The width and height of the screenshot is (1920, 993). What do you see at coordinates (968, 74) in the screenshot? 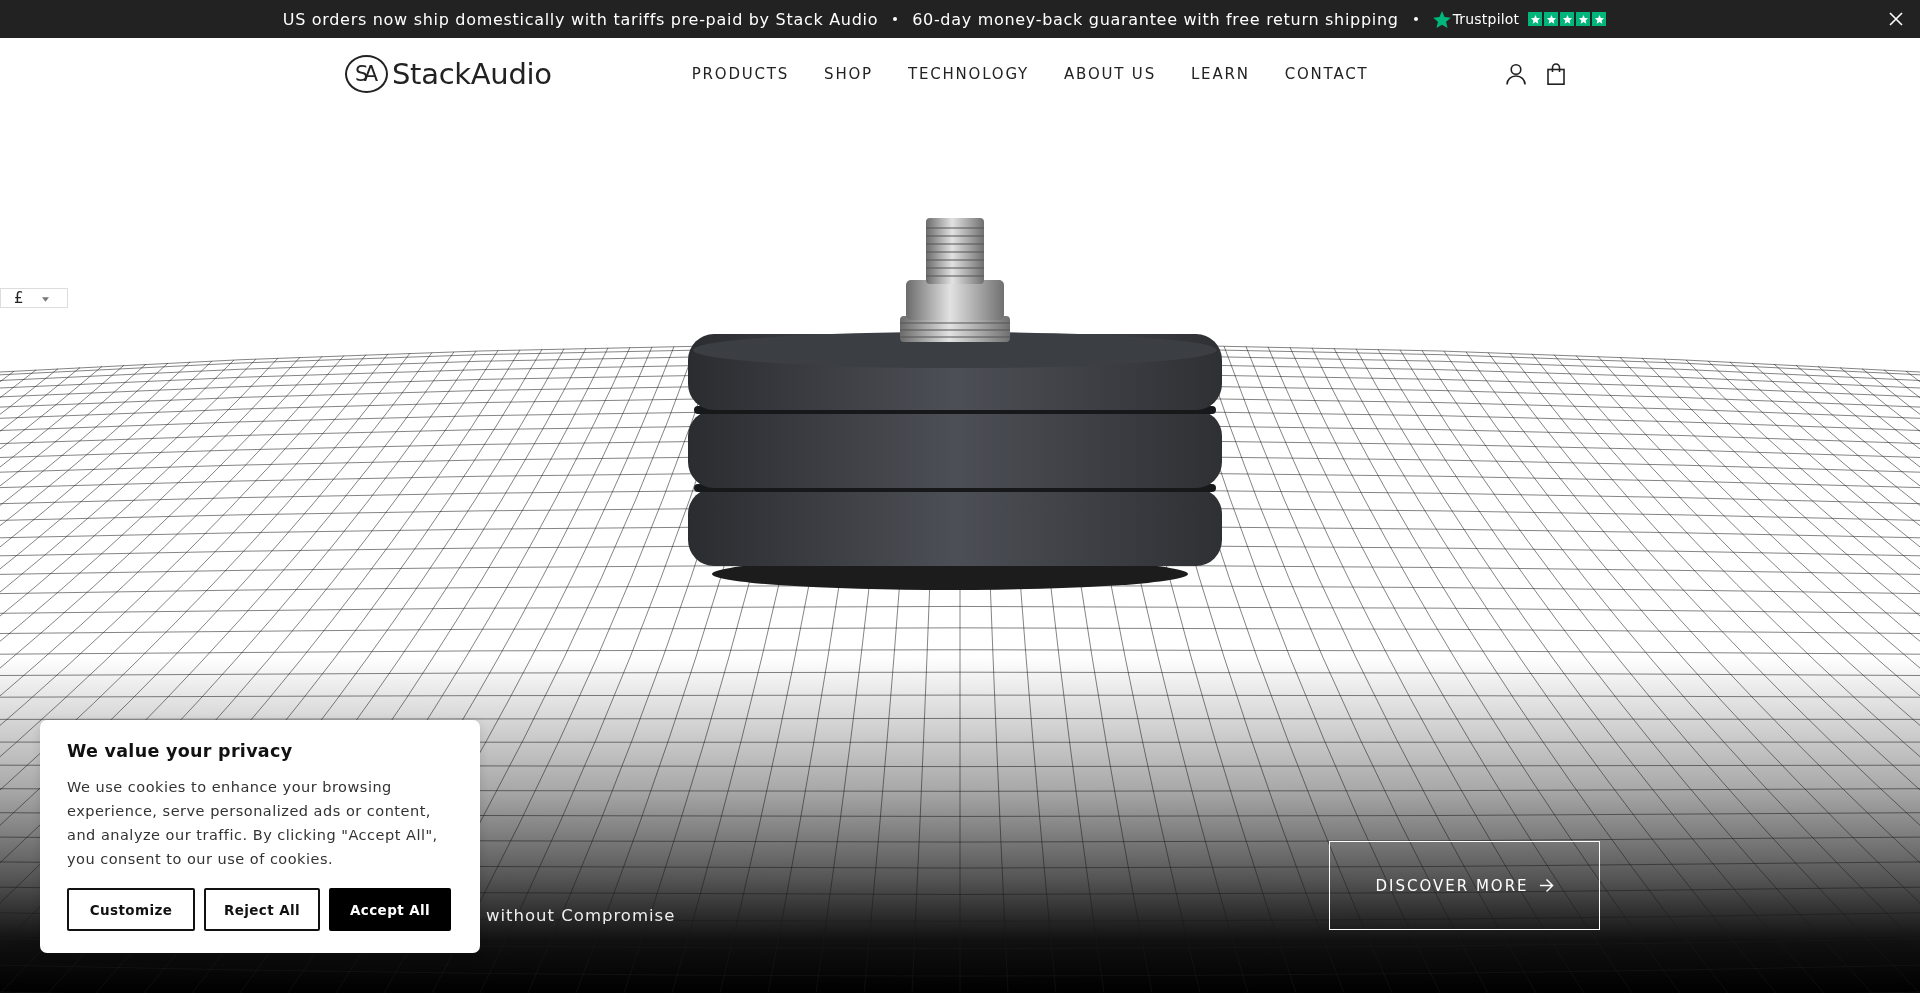
I see `nav-link: TECHNOLOGY` at bounding box center [968, 74].